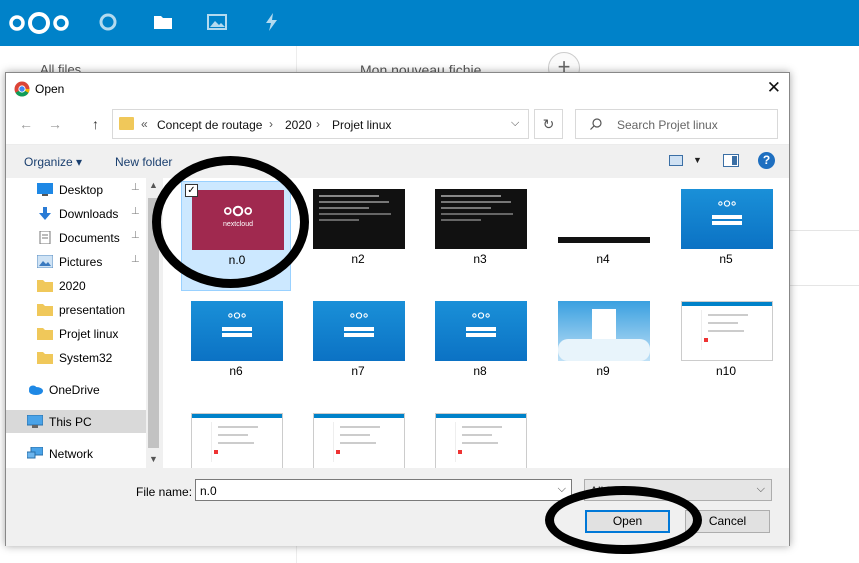 The height and width of the screenshot is (563, 859). What do you see at coordinates (726, 348) in the screenshot?
I see `file-item: n10` at bounding box center [726, 348].